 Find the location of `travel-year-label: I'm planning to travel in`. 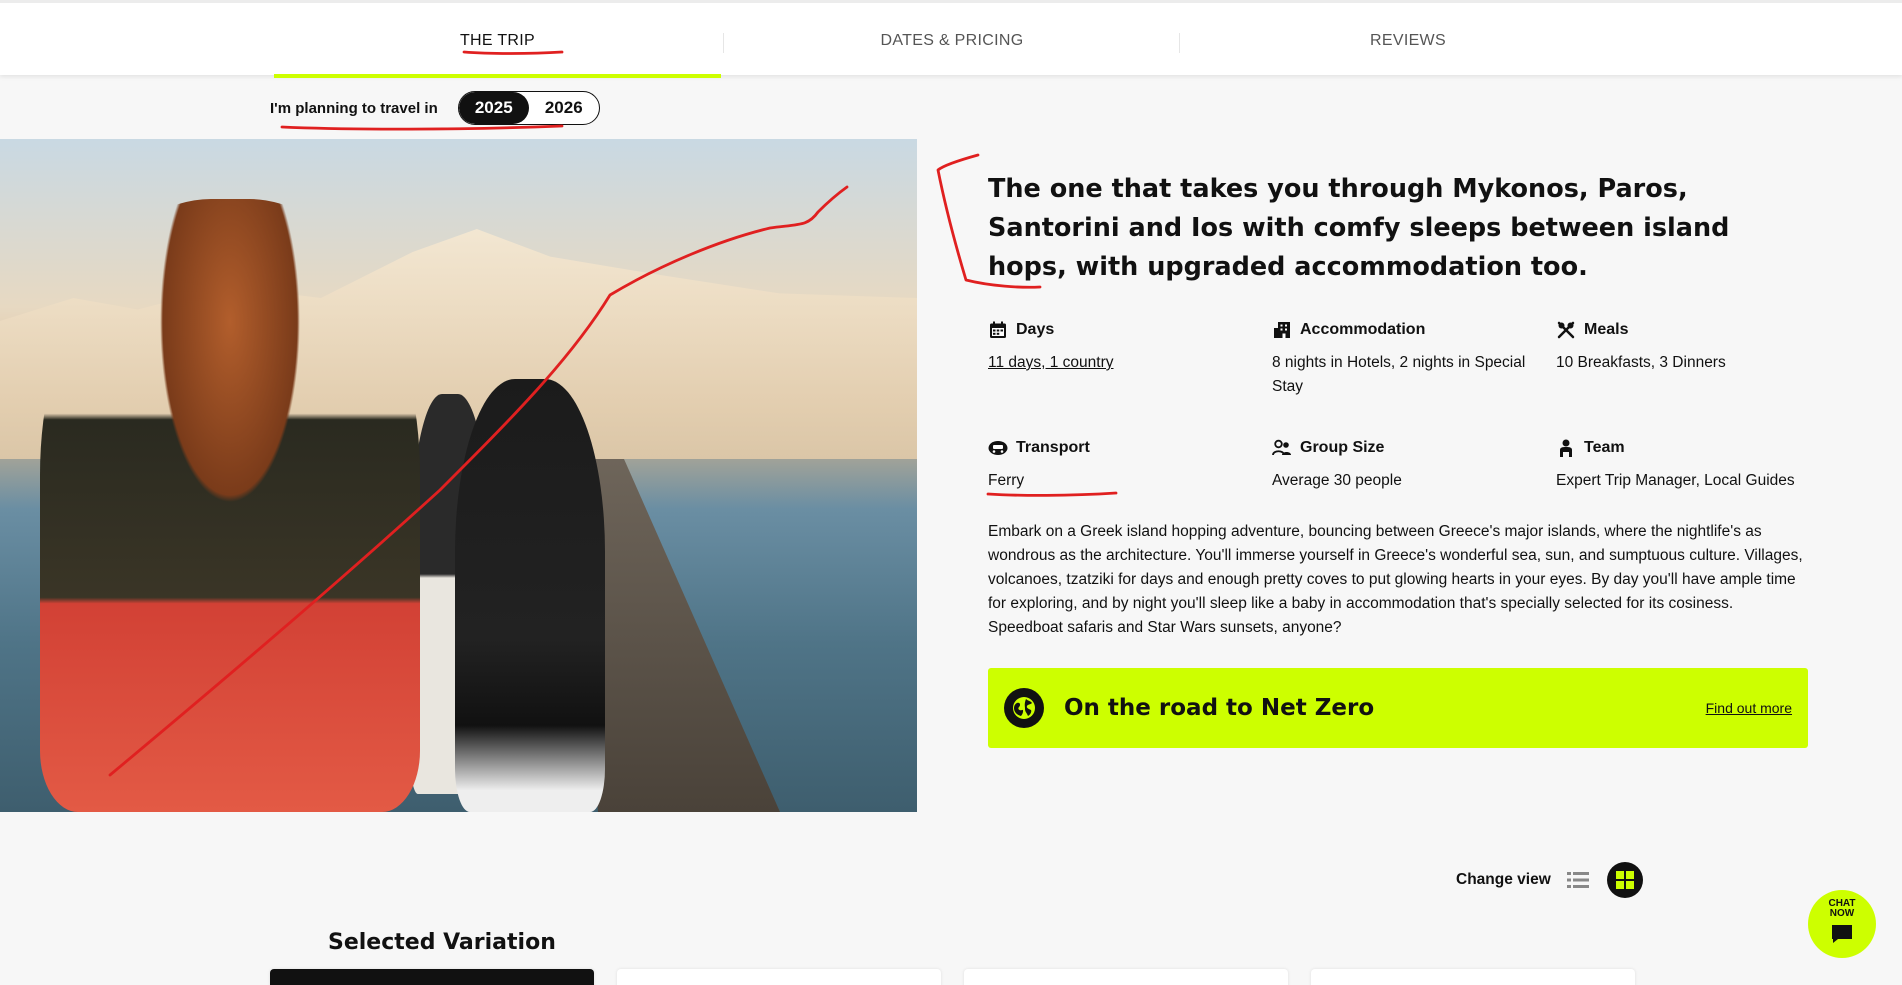

travel-year-label: I'm planning to travel in is located at coordinates (354, 108).